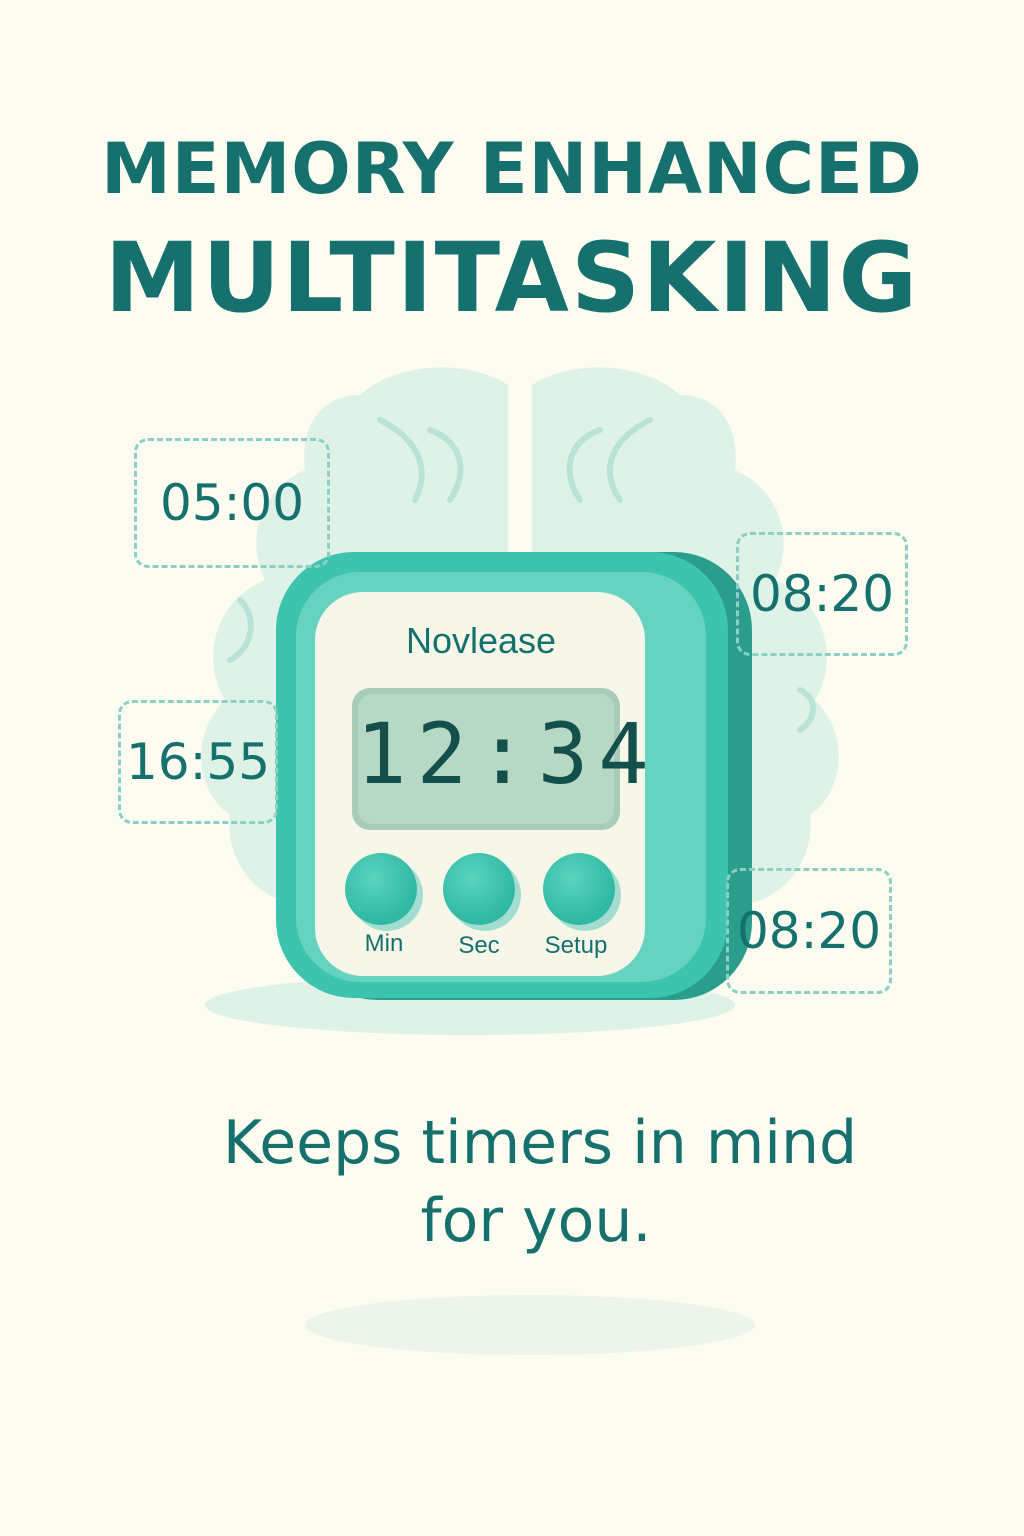 This screenshot has height=1536, width=1024. I want to click on floating-timer-1: 05:00, so click(232, 503).